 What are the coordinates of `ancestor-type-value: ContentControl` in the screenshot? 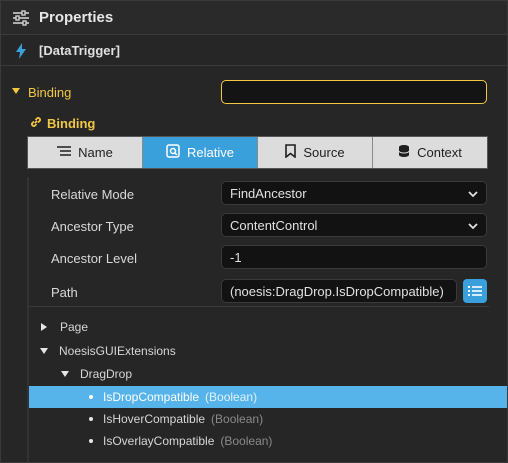 It's located at (274, 225).